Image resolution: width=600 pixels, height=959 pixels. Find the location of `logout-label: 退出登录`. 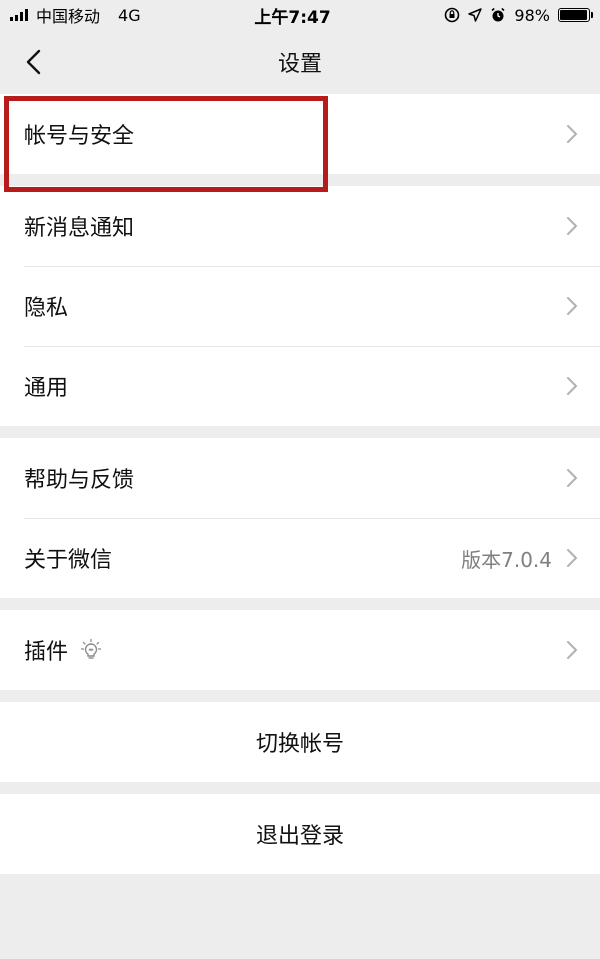

logout-label: 退出登录 is located at coordinates (299, 836).